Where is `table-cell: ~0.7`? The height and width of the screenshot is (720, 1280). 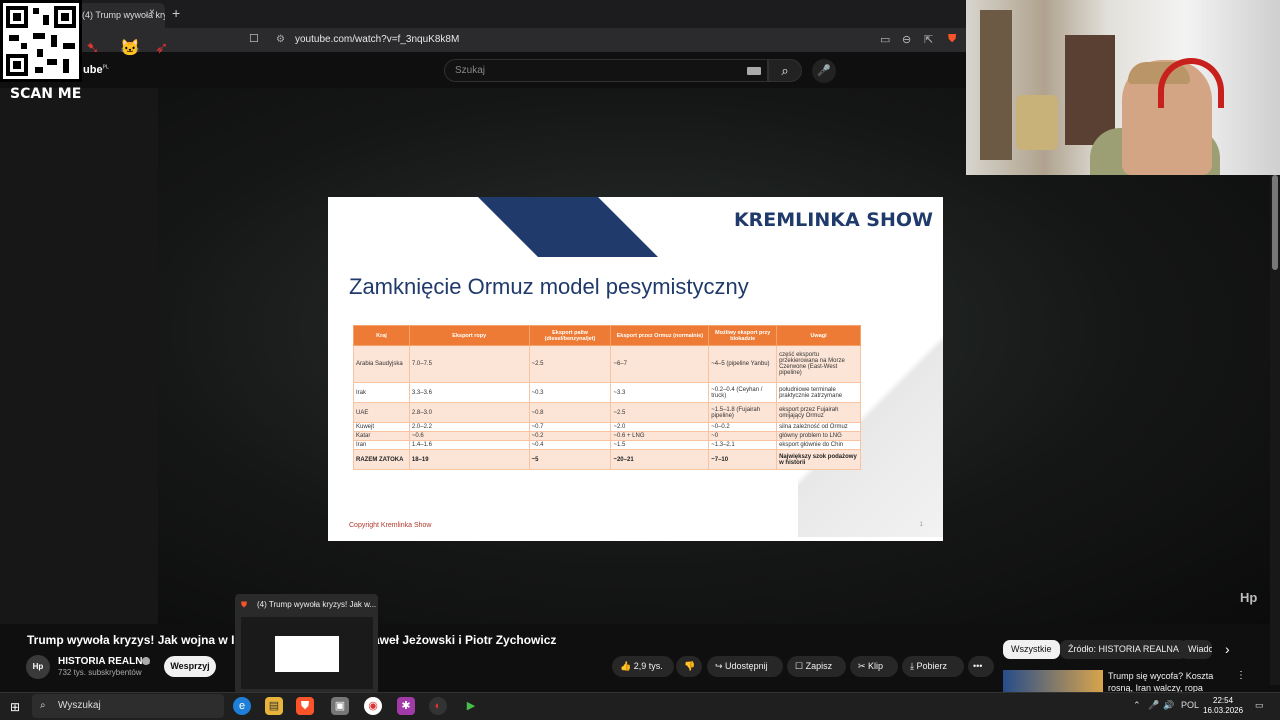
table-cell: ~0.7 is located at coordinates (570, 427).